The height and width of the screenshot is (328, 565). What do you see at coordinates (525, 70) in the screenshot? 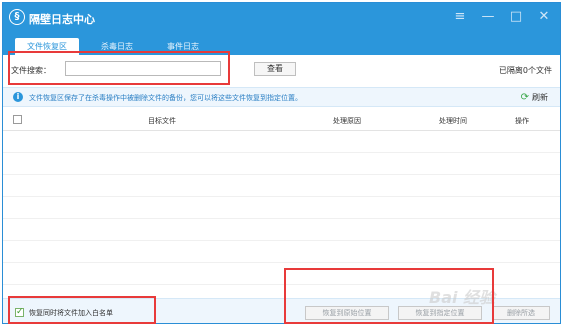
I see `isolated-count-text: 已隔离0个文件` at bounding box center [525, 70].